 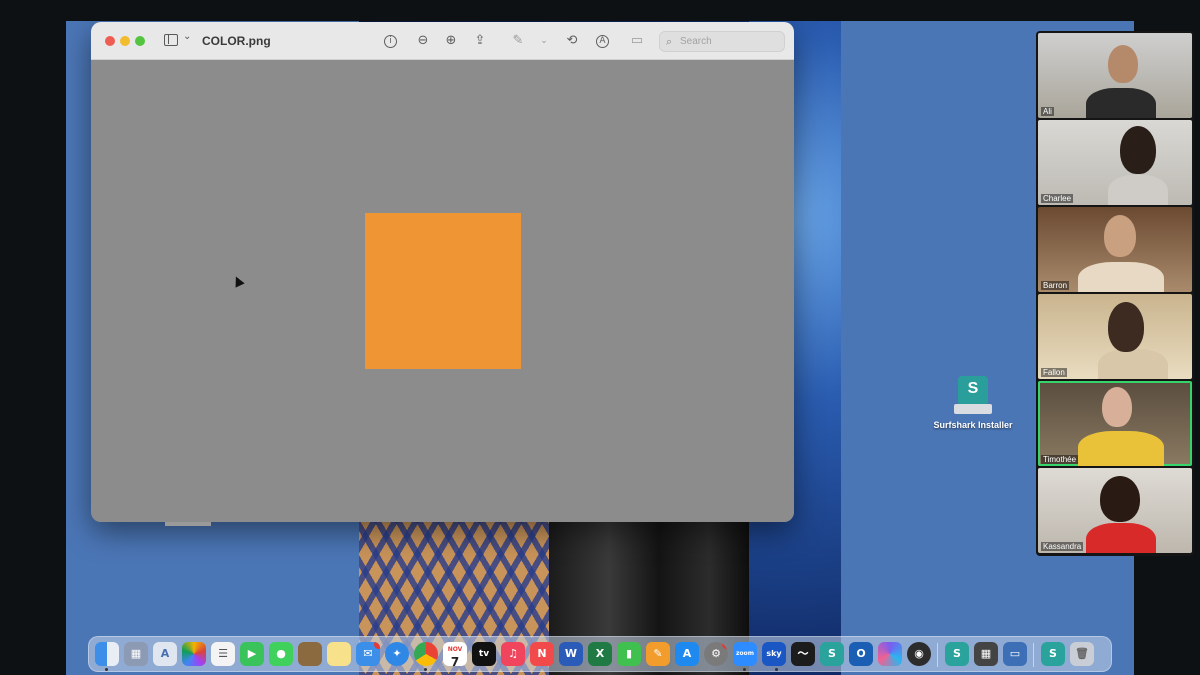 I want to click on minimize-button, so click(x=125, y=41).